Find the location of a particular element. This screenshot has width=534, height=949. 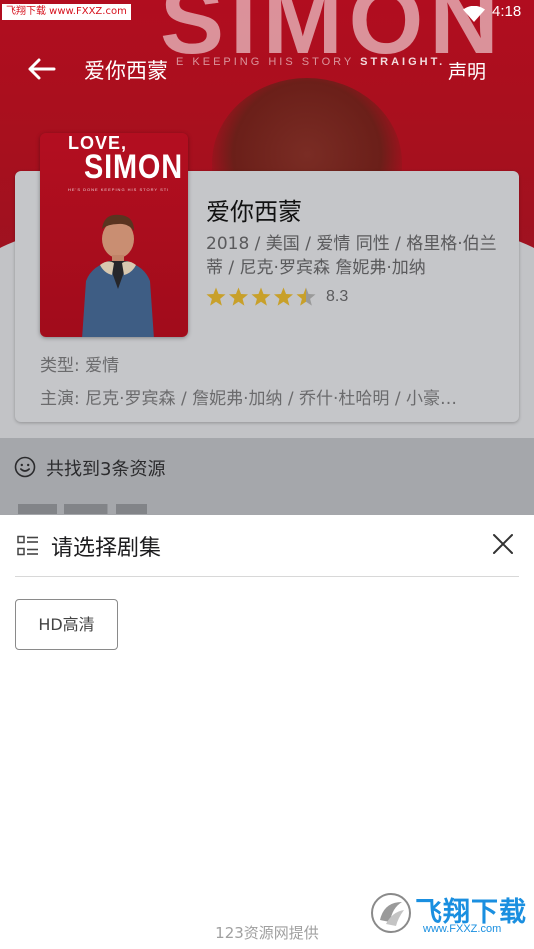

hero-tagline: E KEEPING HIS STORY STRAIGHT. is located at coordinates (310, 62).